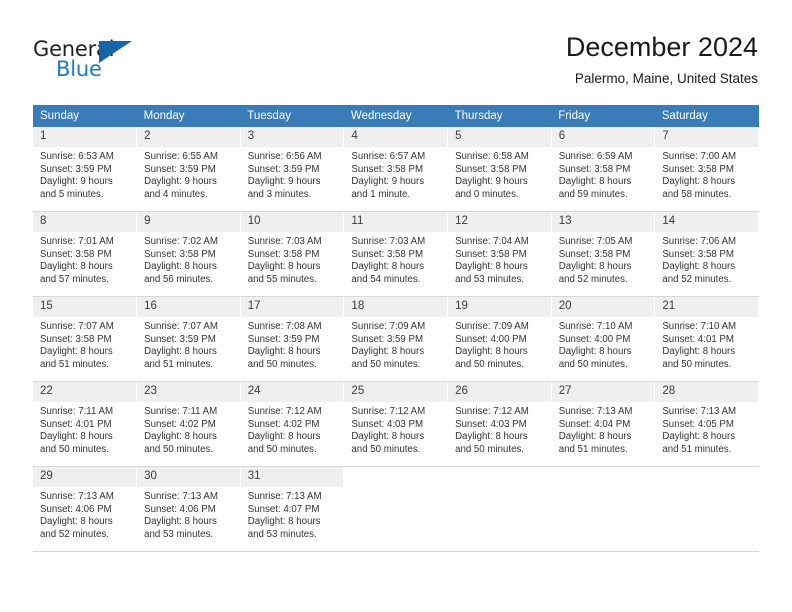  Describe the element at coordinates (181, 156) in the screenshot. I see `sunrise-text: Sunrise: 6:55 AM` at that location.